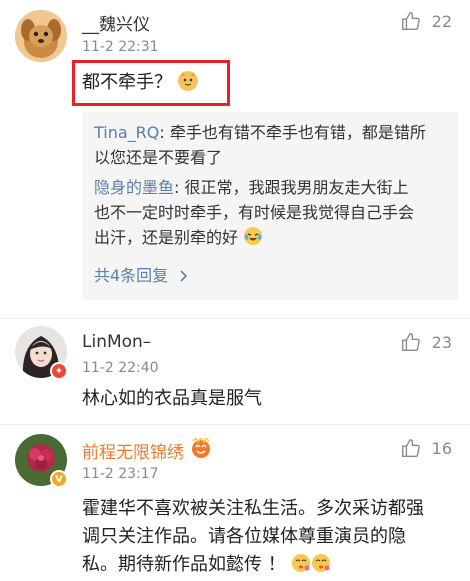  I want to click on comment-text: 调只关注作品。请各位媒体尊重演员的隐, so click(244, 536).